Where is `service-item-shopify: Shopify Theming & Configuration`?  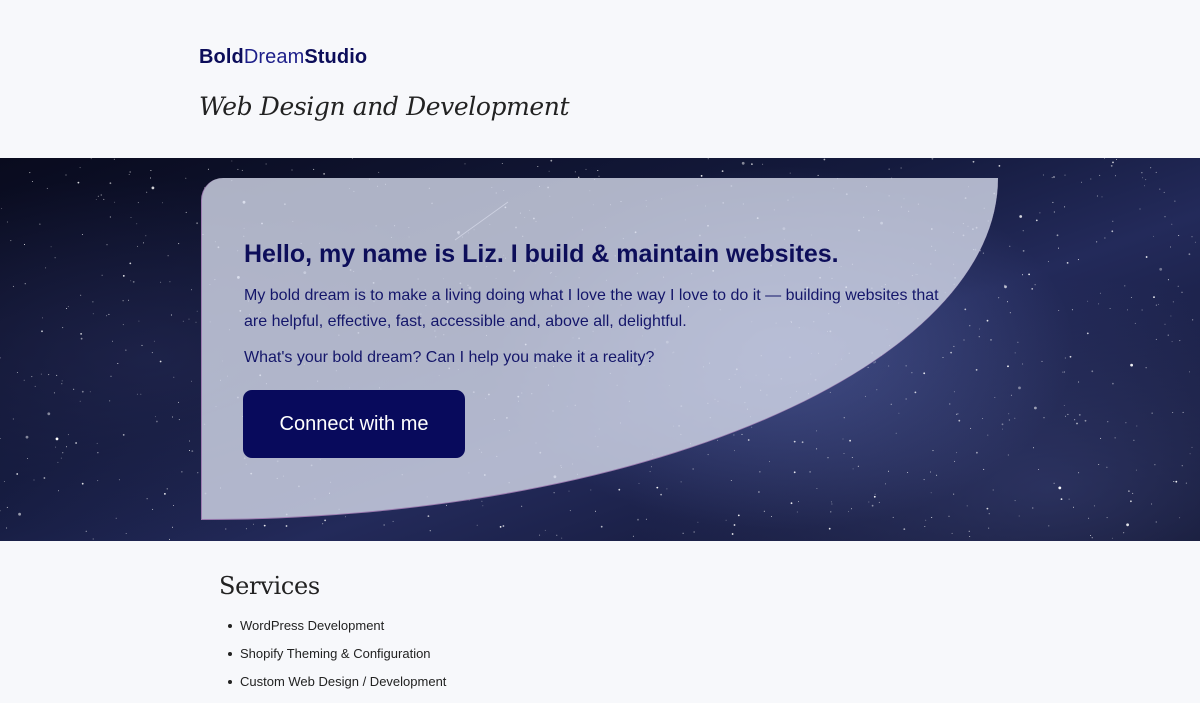
service-item-shopify: Shopify Theming & Configuration is located at coordinates (332, 654).